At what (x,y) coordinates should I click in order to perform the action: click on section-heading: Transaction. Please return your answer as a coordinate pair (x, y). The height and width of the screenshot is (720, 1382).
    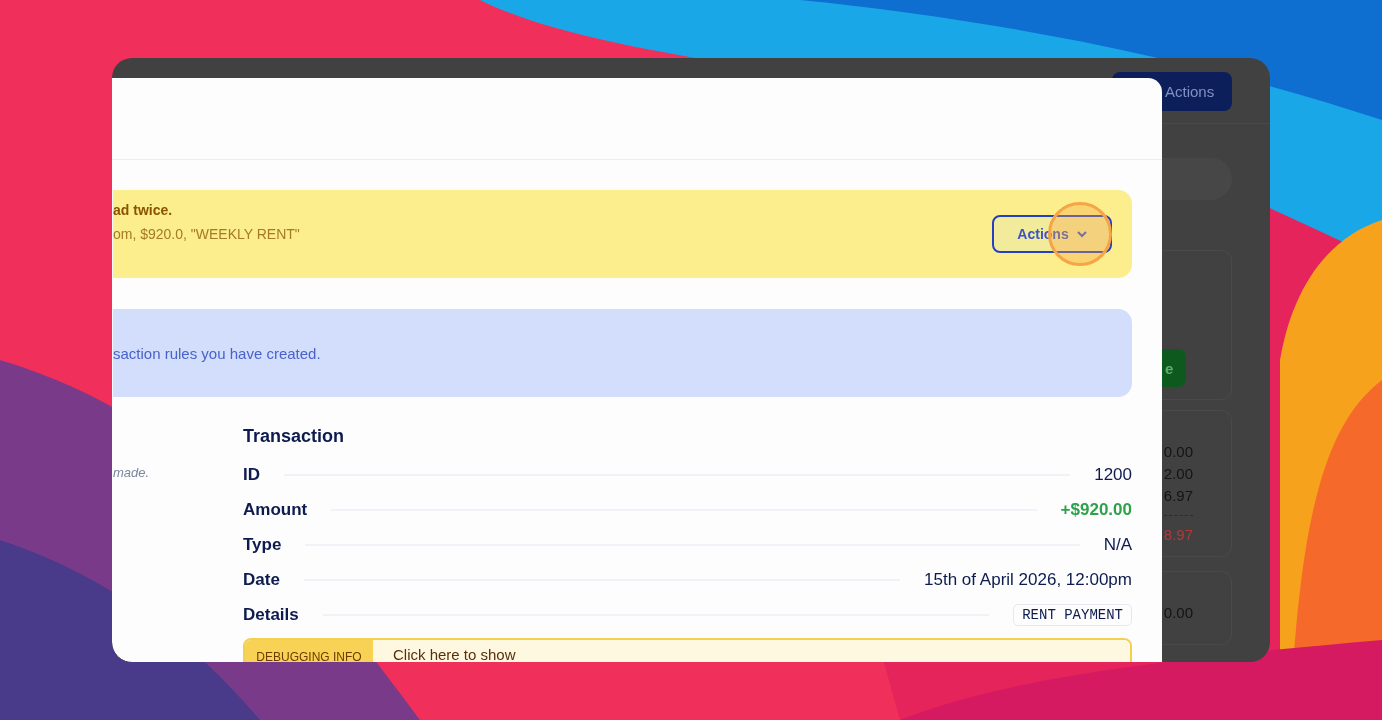
    Looking at the image, I should click on (294, 436).